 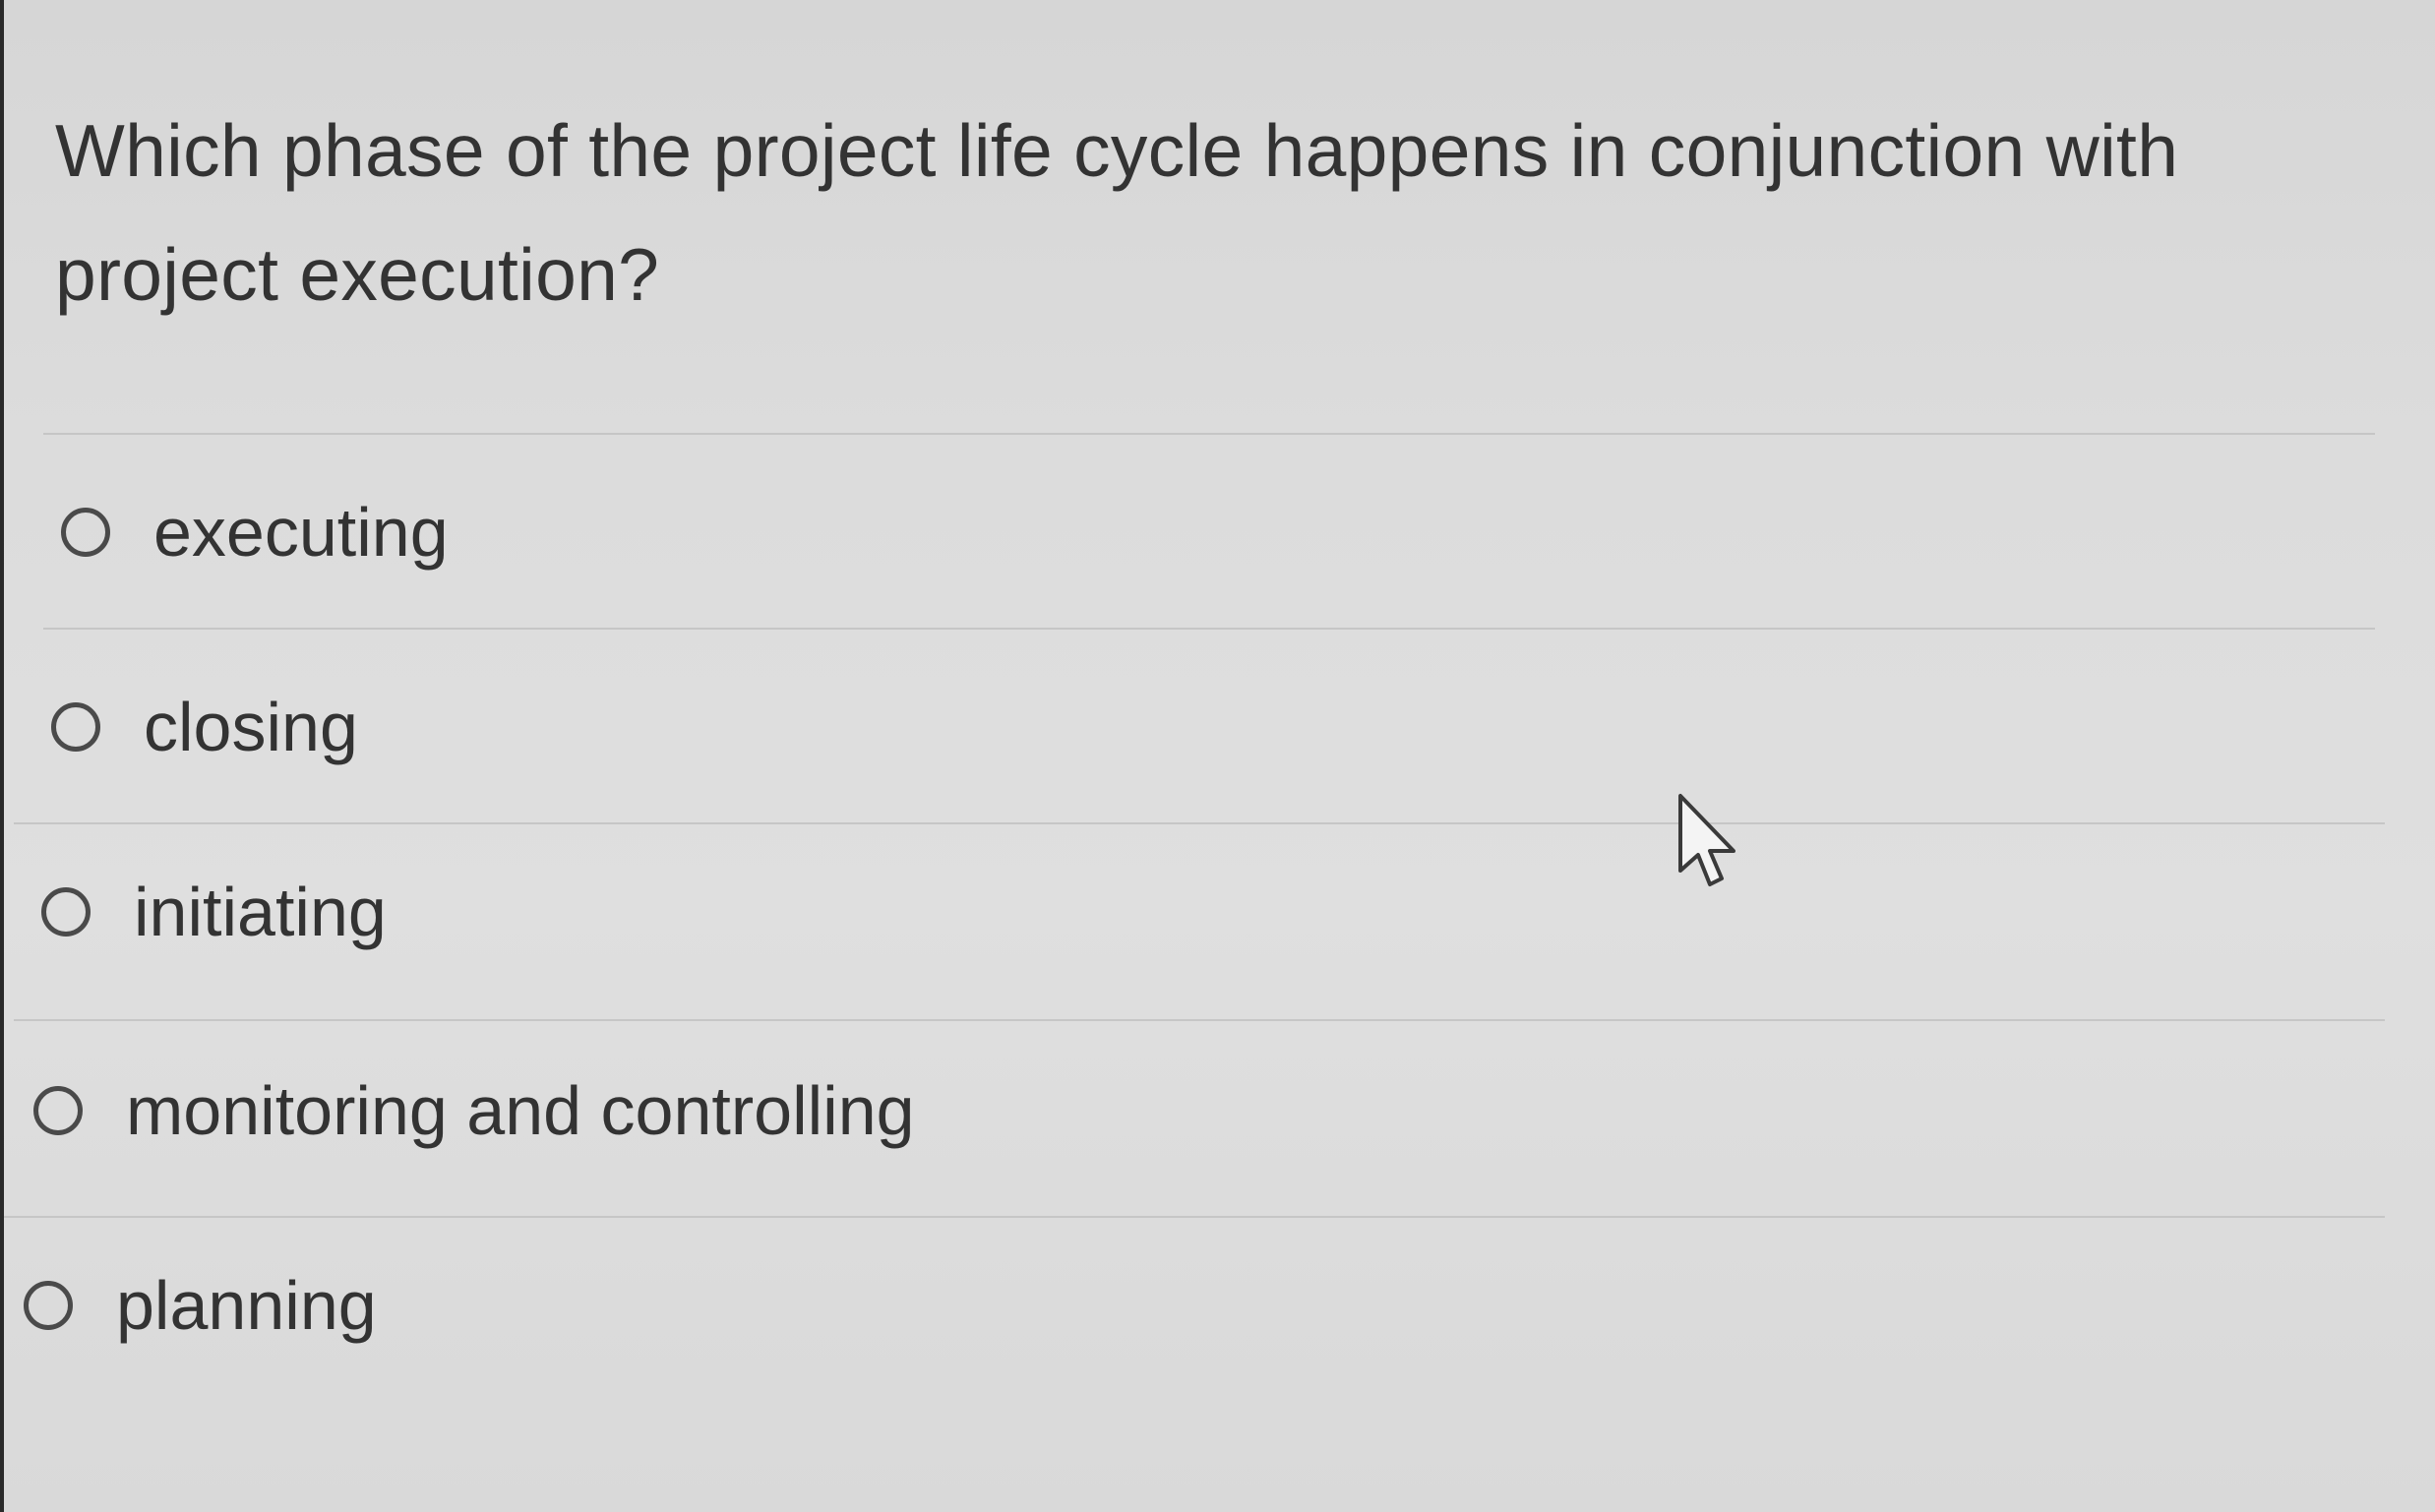 I want to click on option-closing: closing, so click(x=204, y=727).